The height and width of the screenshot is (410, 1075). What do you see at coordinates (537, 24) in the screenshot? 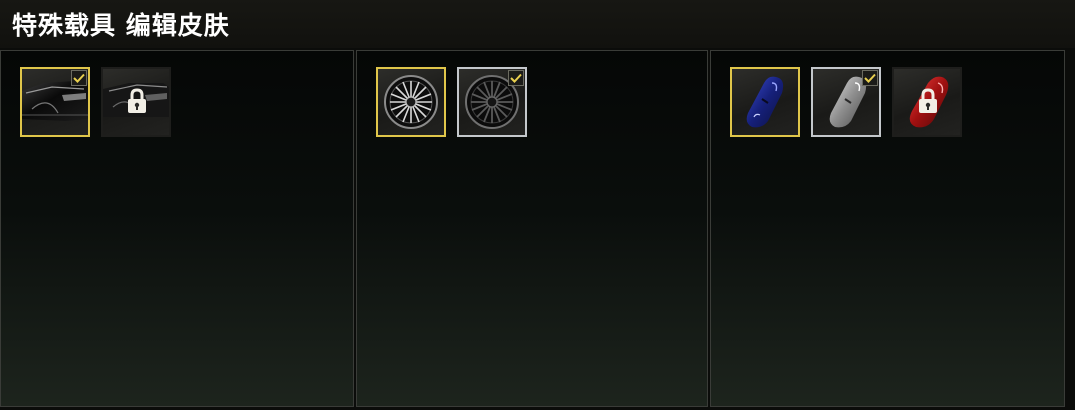
I see `title-bar: 特殊载具 编辑皮肤` at bounding box center [537, 24].